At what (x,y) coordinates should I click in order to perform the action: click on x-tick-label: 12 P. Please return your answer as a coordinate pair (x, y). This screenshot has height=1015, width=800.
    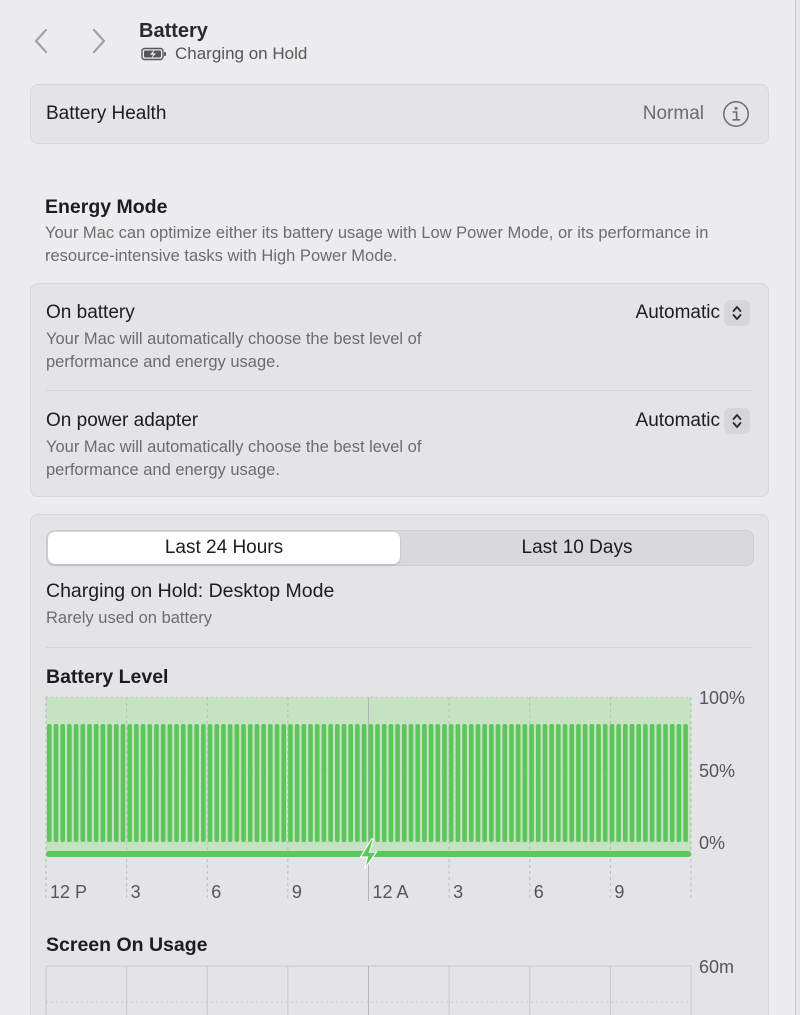
    Looking at the image, I should click on (68, 892).